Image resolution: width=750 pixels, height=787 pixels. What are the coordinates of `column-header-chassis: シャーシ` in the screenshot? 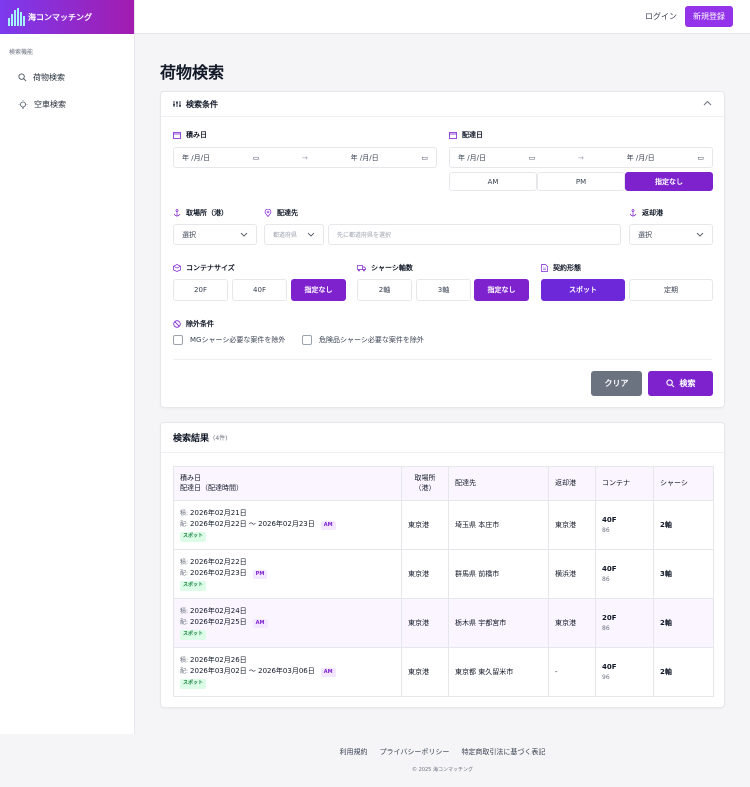 It's located at (683, 483).